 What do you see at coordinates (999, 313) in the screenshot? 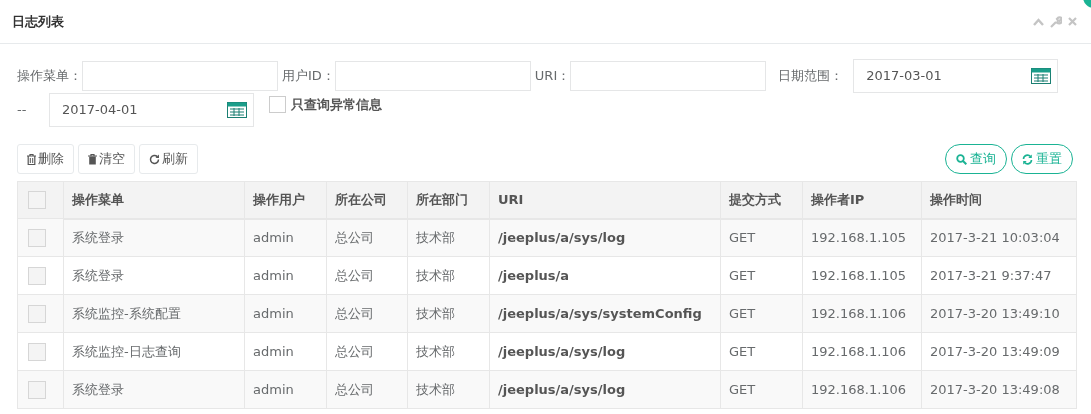
I see `table-cell: 2017-3-20 13:49:10` at bounding box center [999, 313].